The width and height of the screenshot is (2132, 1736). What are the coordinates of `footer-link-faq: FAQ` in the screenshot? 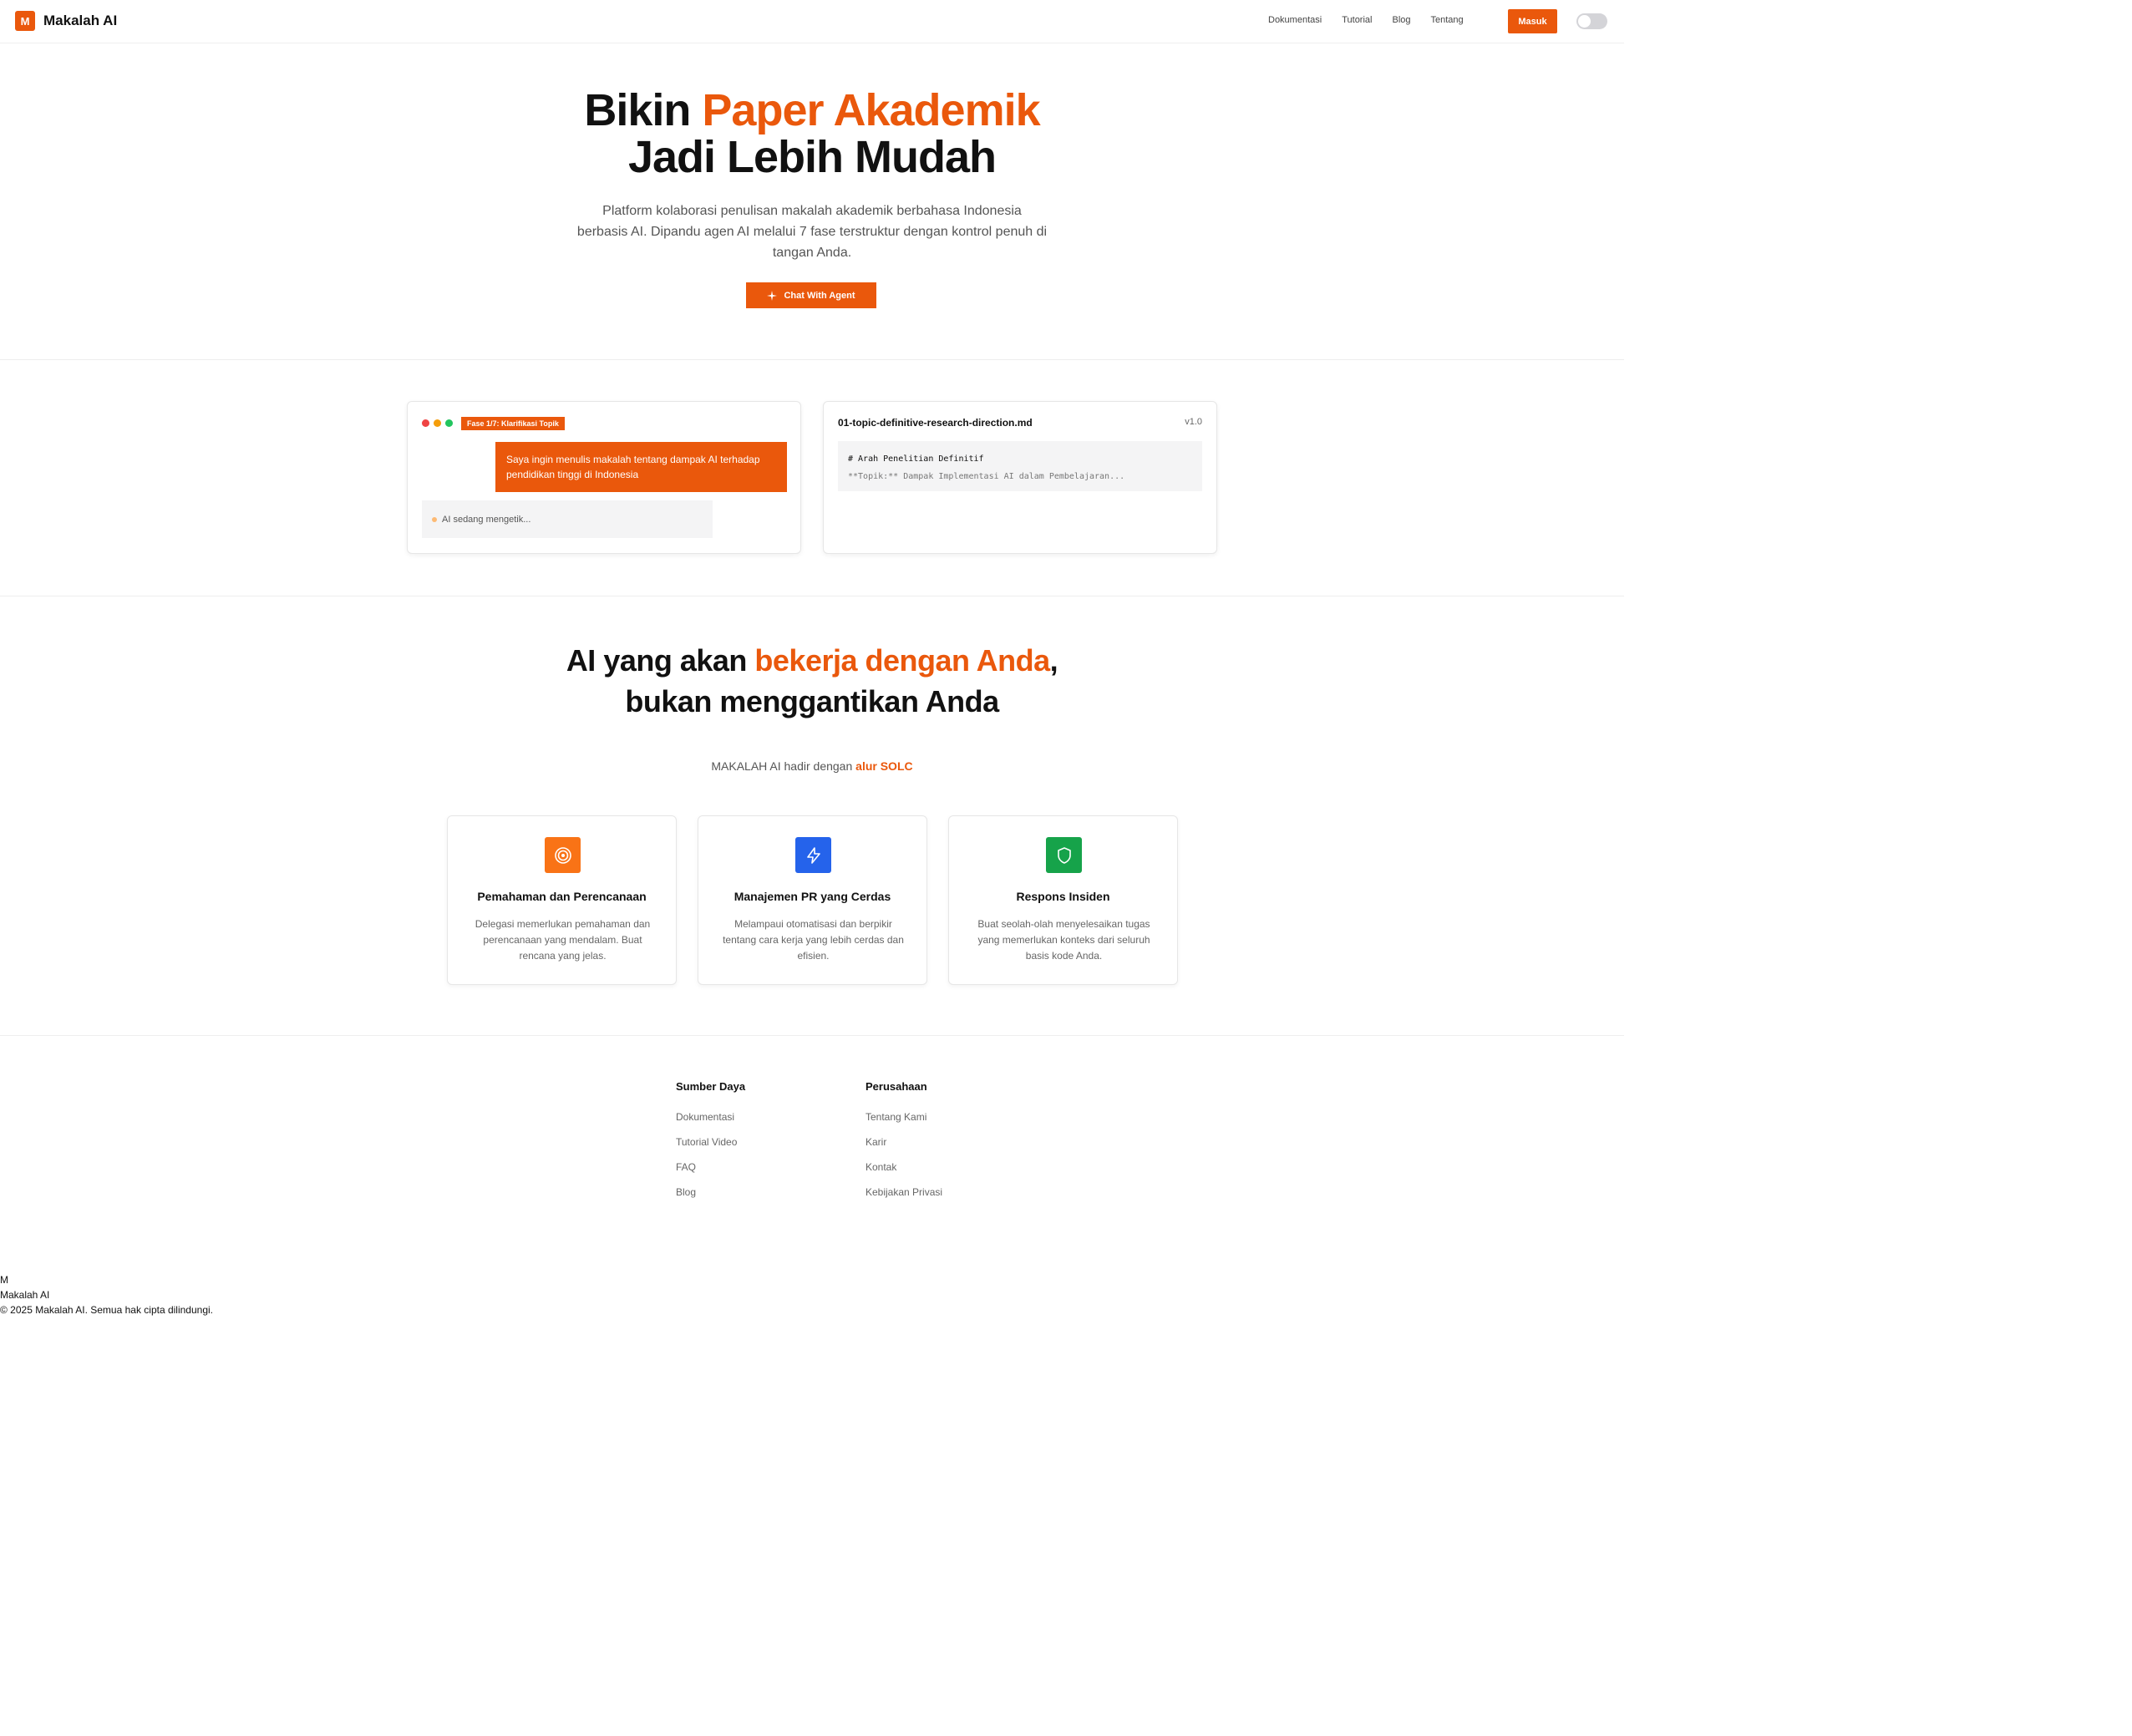 It's located at (686, 1167).